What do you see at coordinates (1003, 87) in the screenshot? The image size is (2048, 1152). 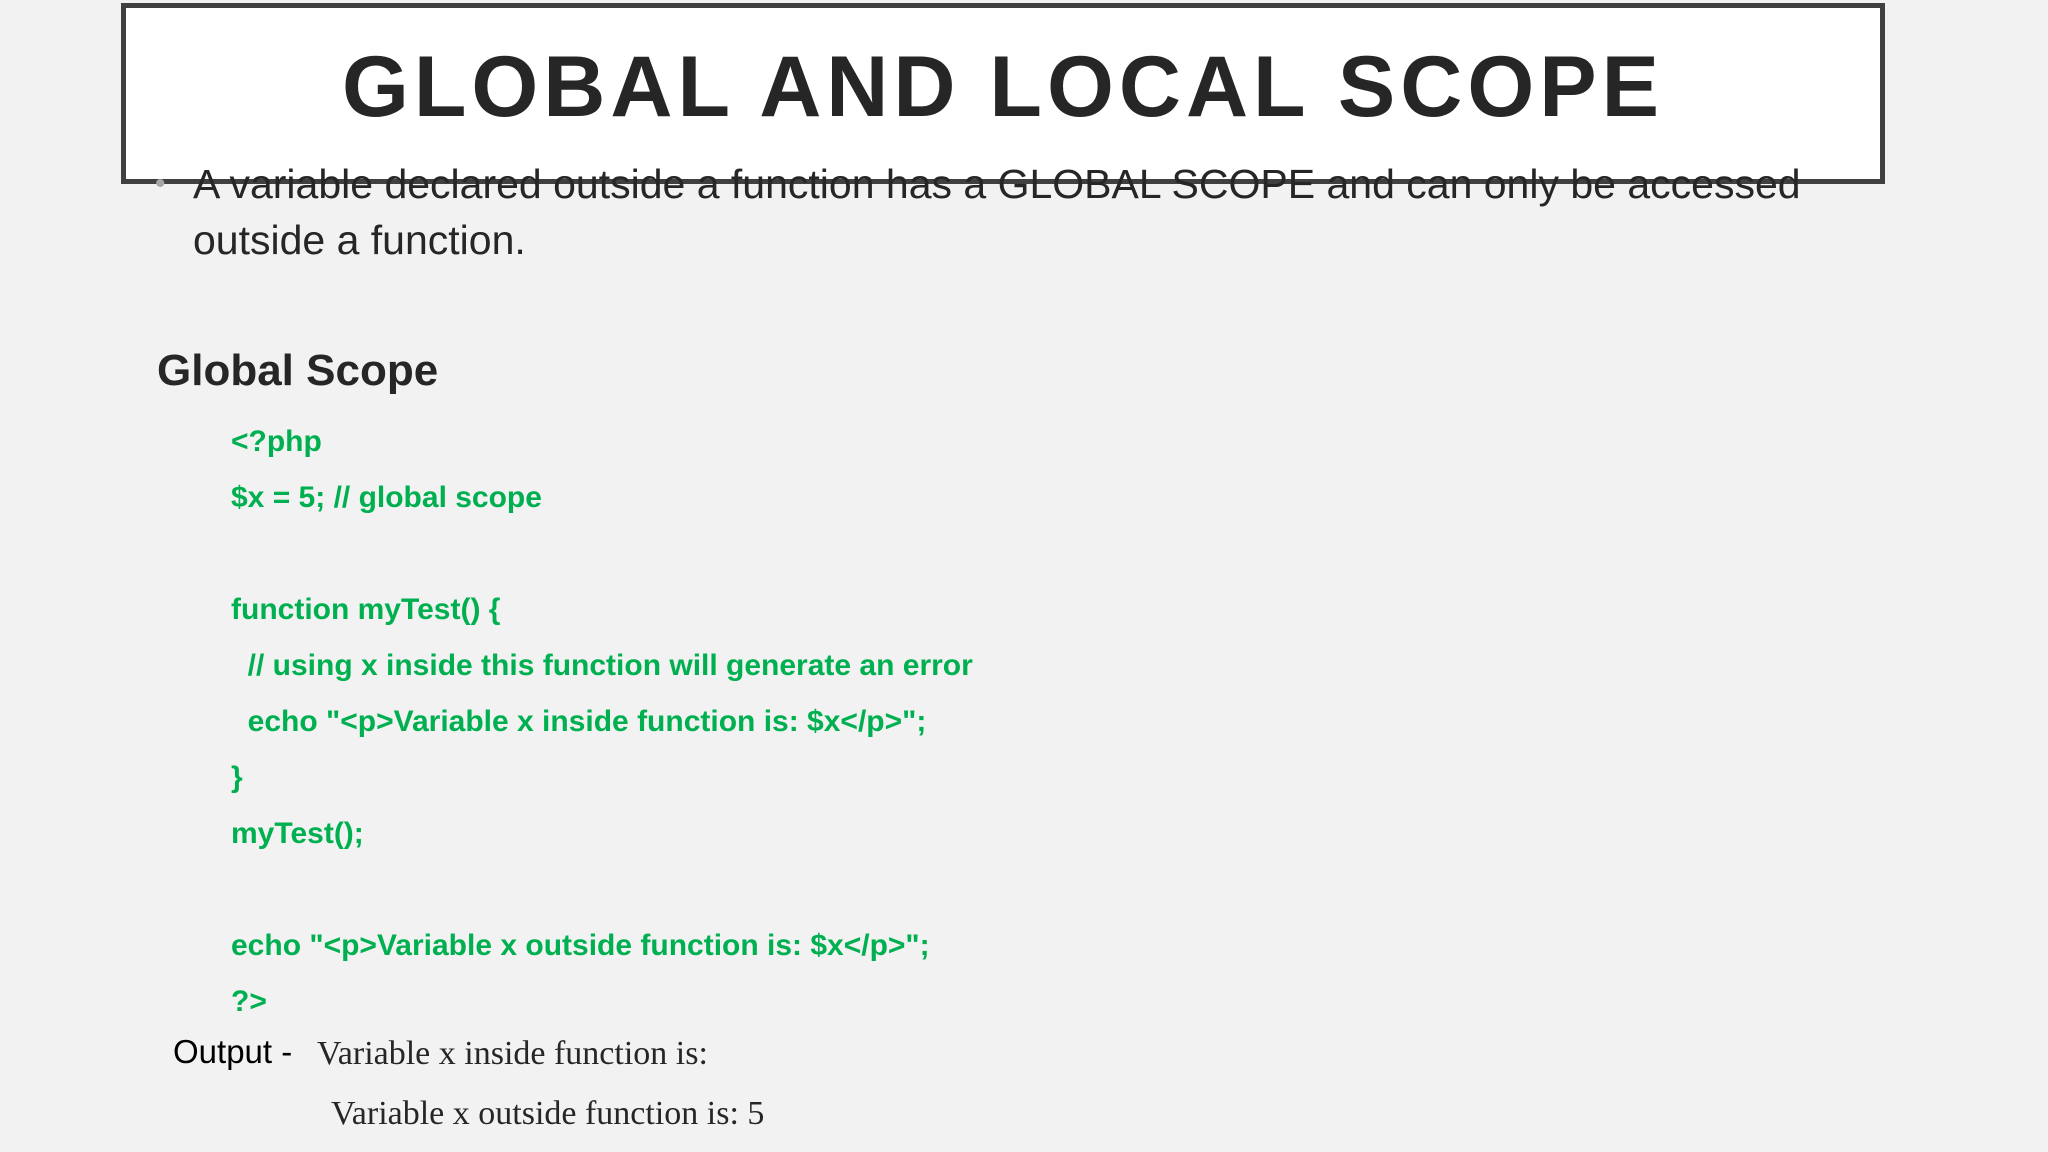 I see `slide-title: GLOBAL AND LOCAL SCOPE` at bounding box center [1003, 87].